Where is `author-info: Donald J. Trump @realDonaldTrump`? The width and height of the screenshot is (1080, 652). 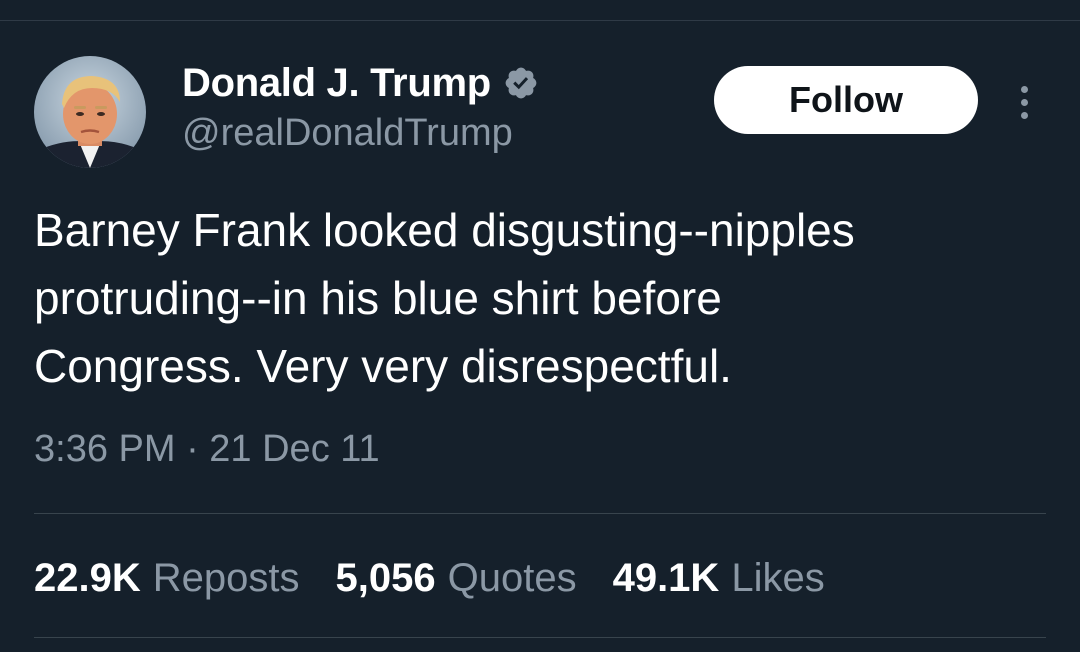
author-info: Donald J. Trump @realDonaldTrump is located at coordinates (360, 107).